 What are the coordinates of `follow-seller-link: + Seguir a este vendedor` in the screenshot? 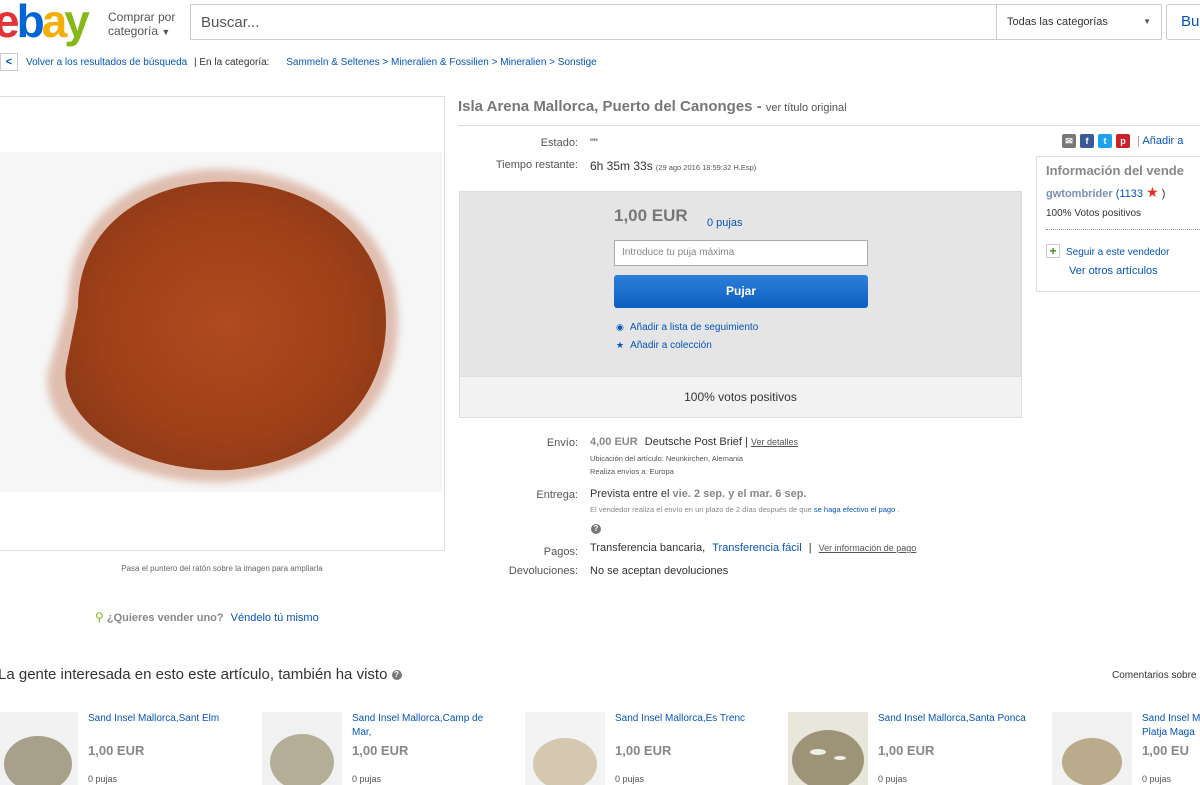 It's located at (1107, 251).